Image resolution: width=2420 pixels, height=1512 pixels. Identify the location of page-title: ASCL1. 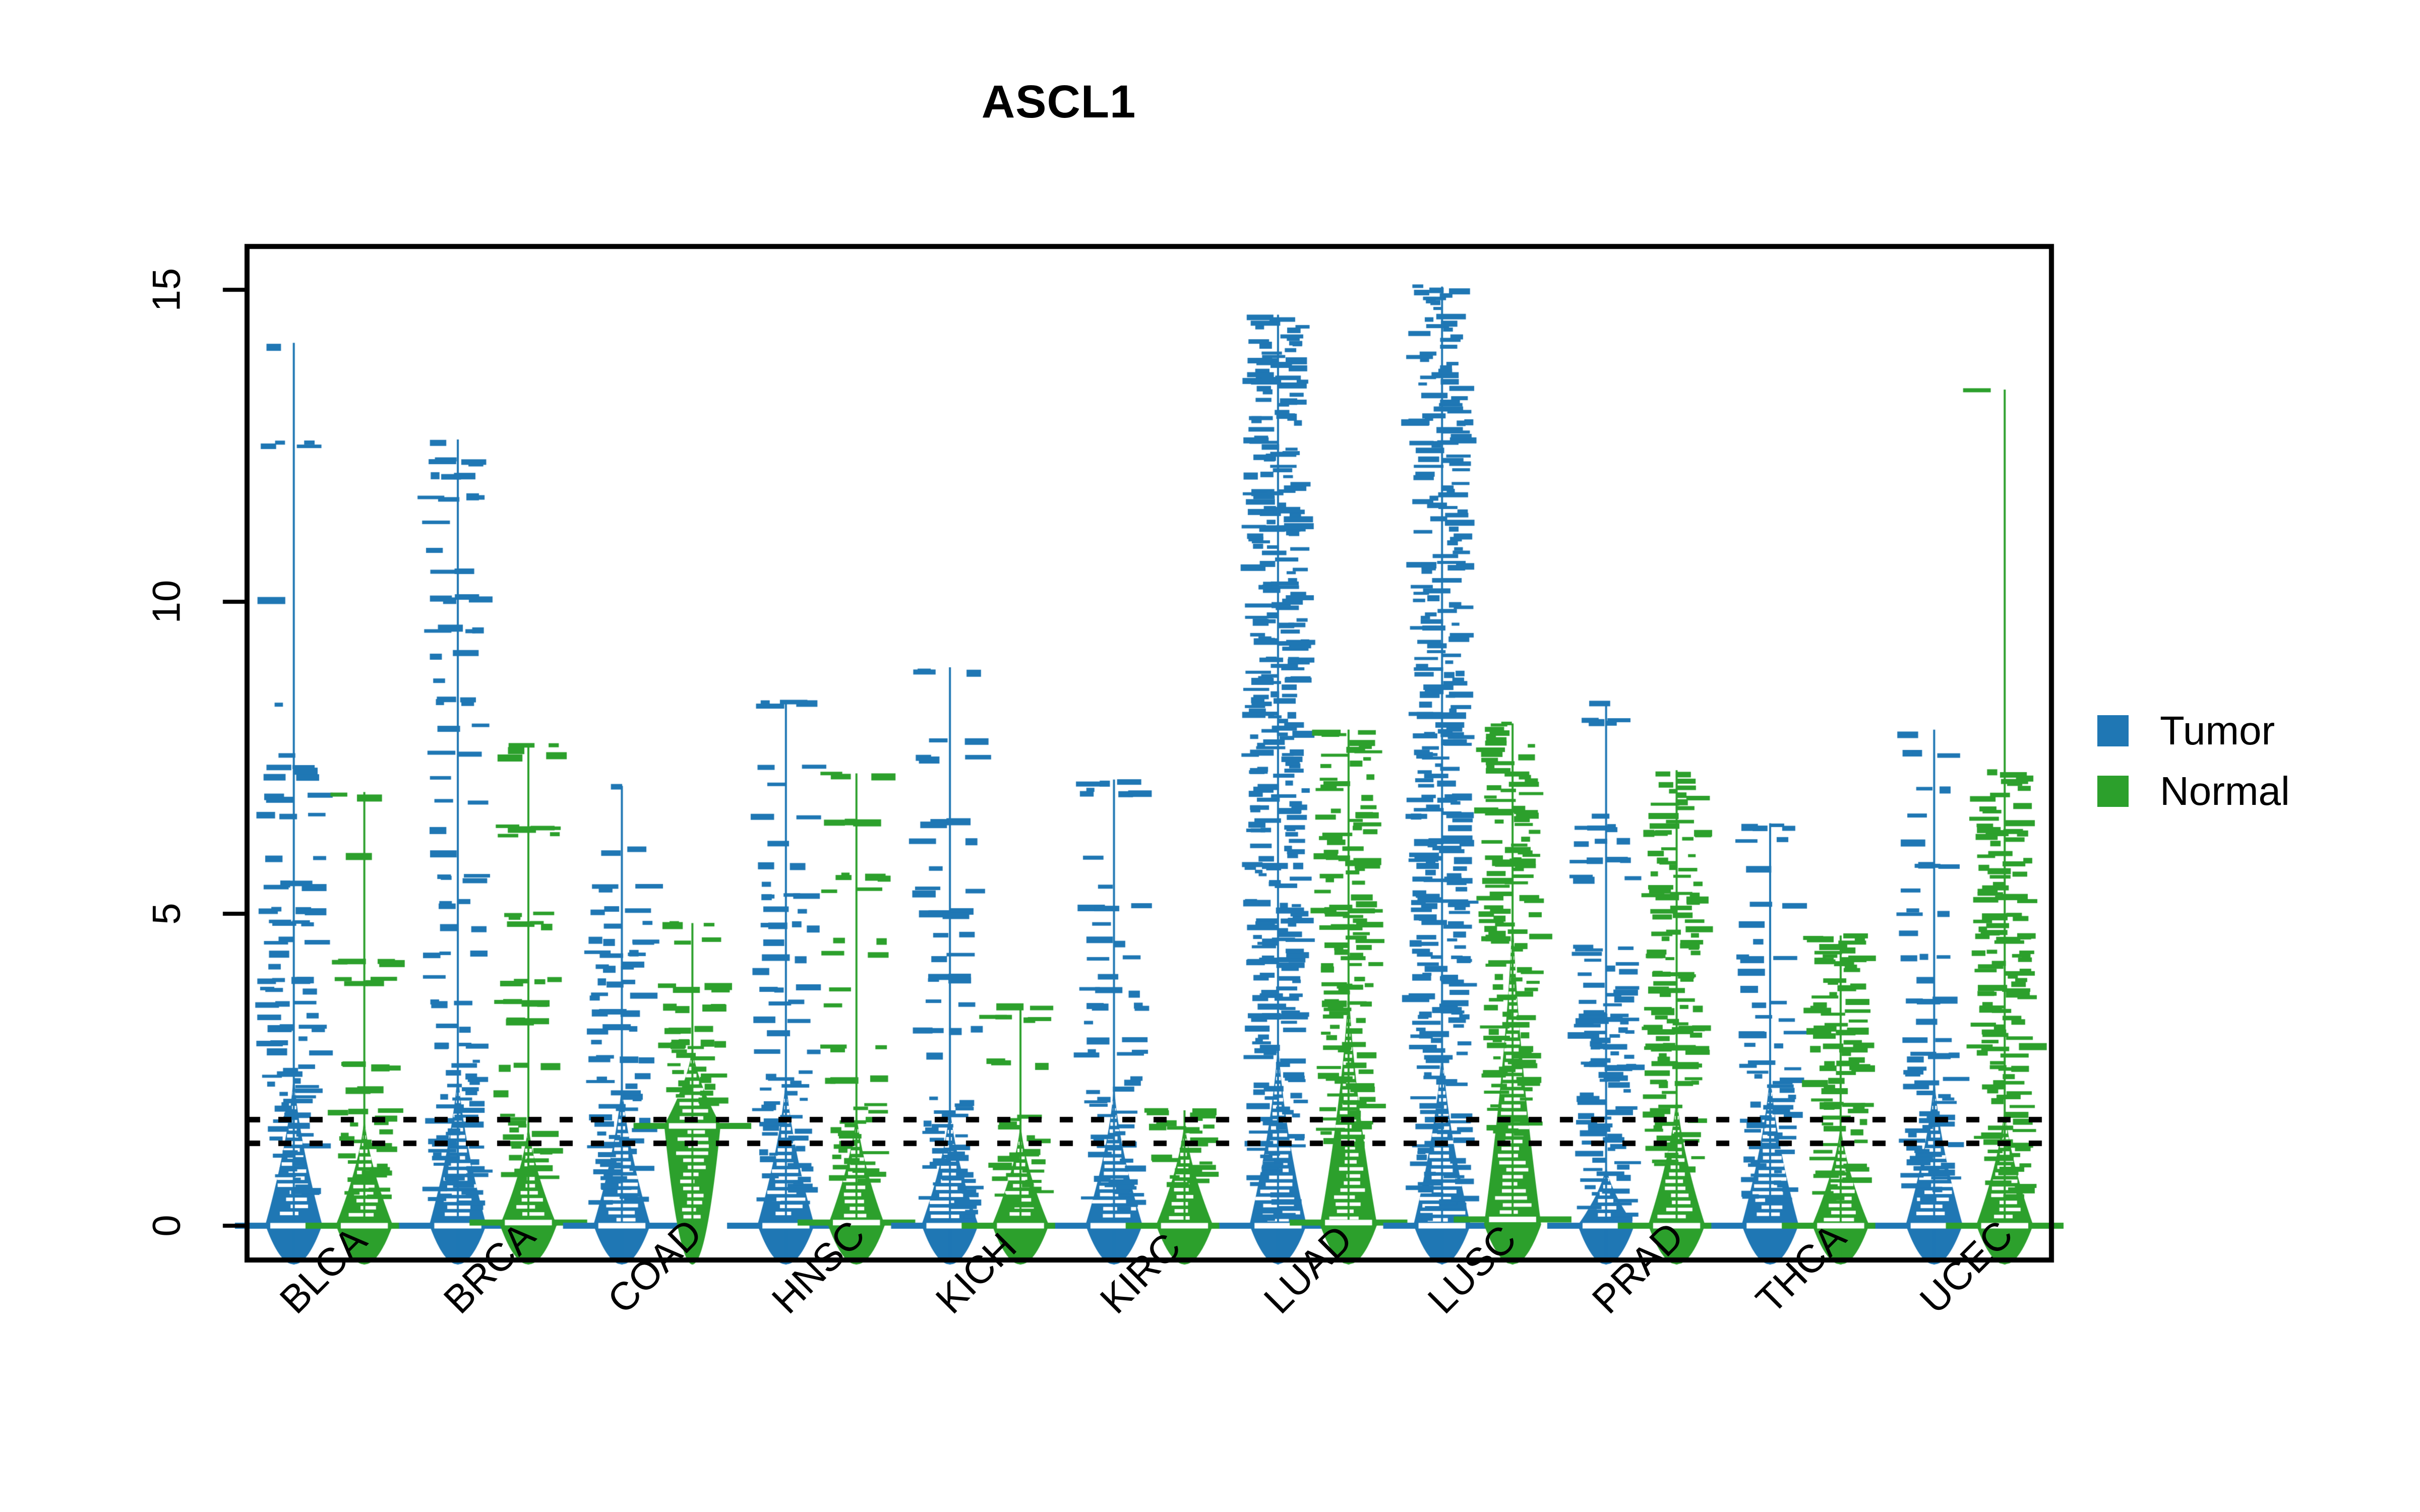
(1058, 102).